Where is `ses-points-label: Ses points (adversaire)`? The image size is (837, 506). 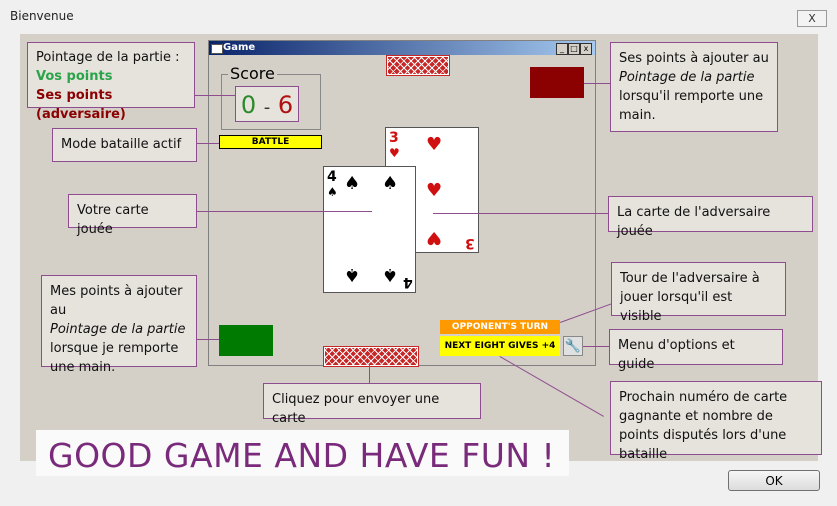
ses-points-label: Ses points (adversaire) is located at coordinates (81, 105).